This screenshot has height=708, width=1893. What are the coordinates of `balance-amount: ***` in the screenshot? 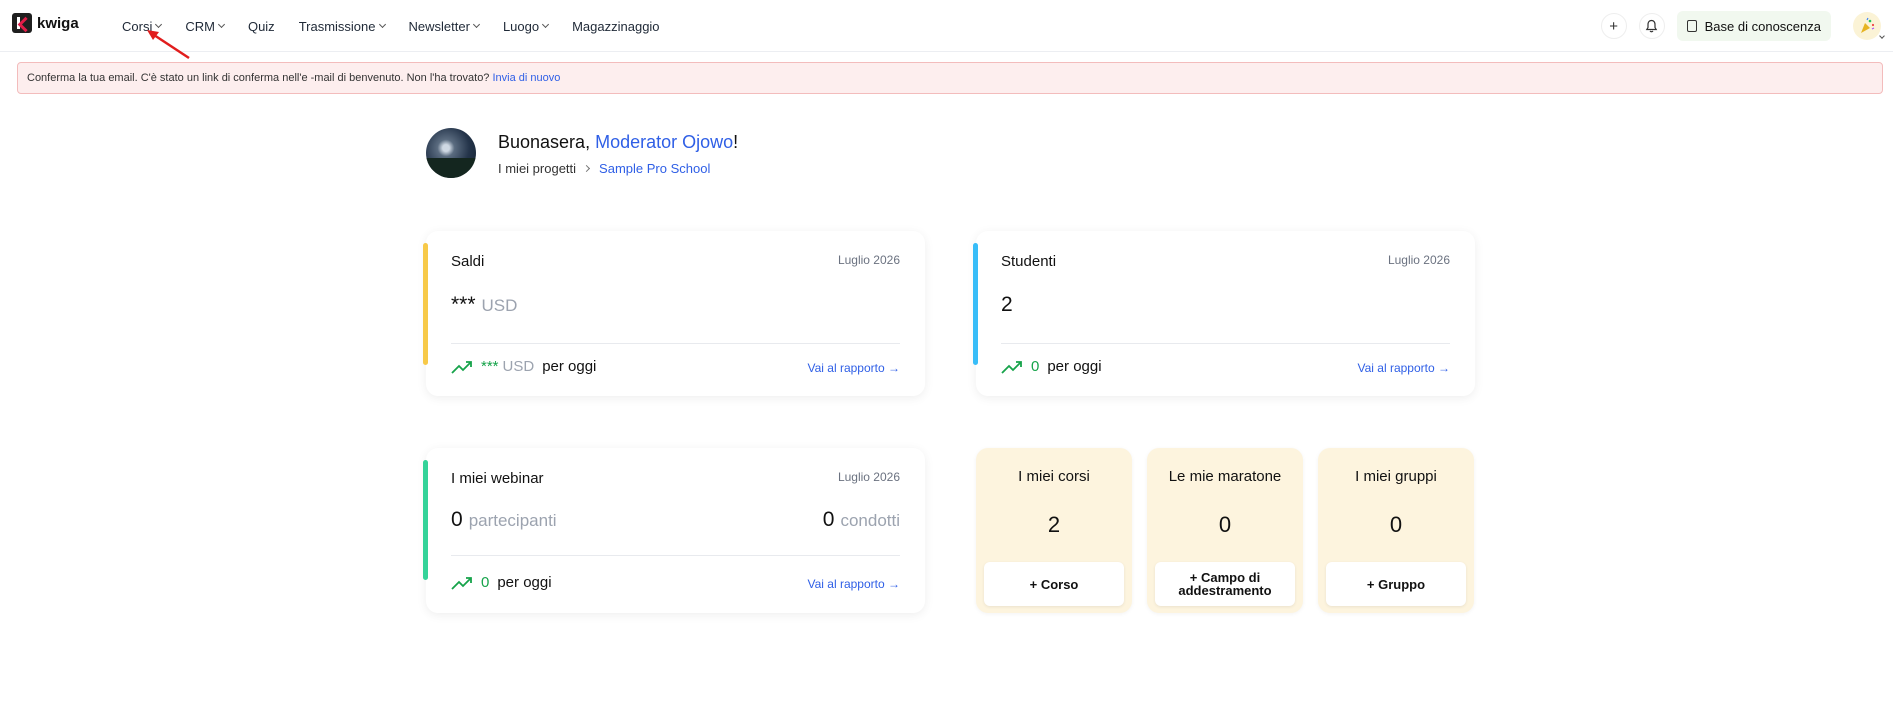 It's located at (463, 304).